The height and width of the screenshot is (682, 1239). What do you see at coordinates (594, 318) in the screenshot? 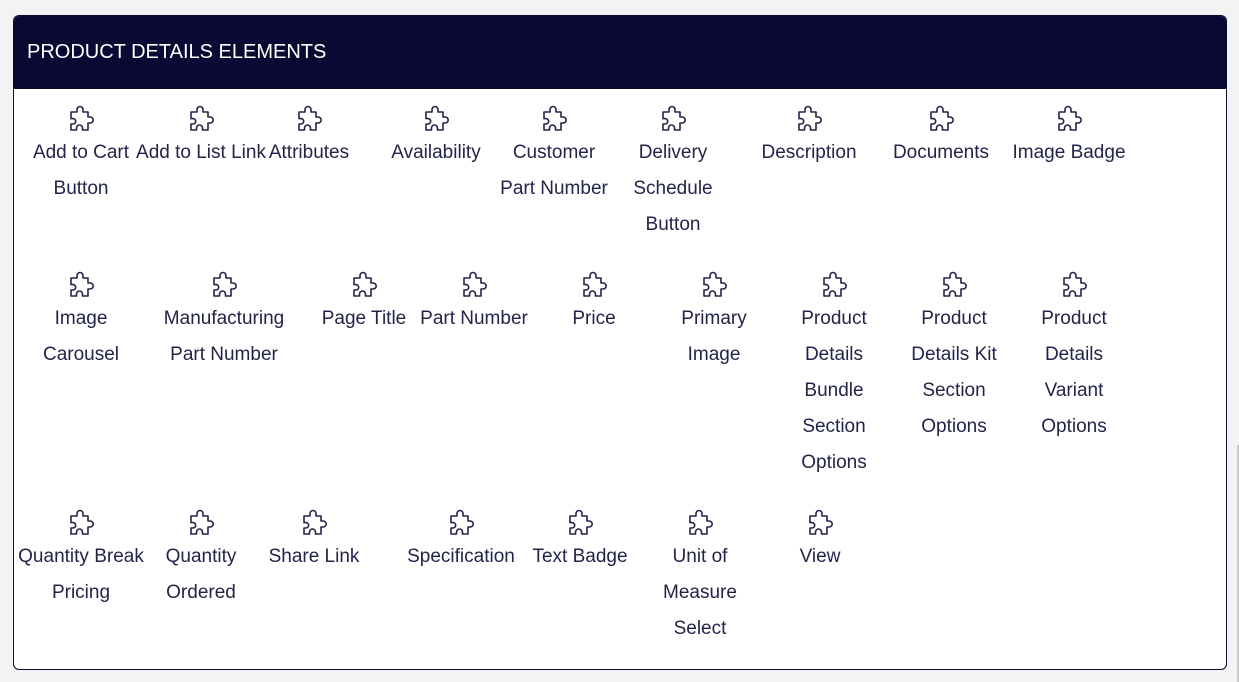
I see `element-item-label: Price` at bounding box center [594, 318].